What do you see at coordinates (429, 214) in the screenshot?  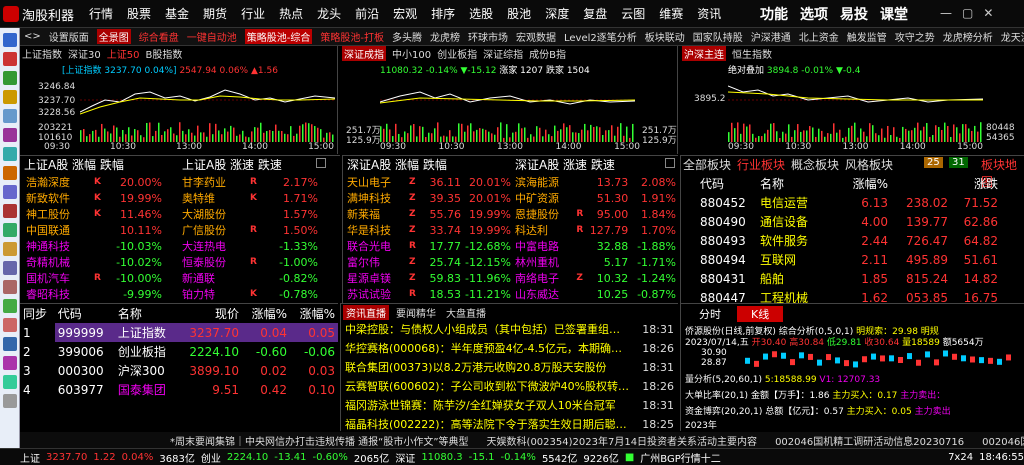 I see `rank-row: 新莱福 Z 55.76 19.99%` at bounding box center [429, 214].